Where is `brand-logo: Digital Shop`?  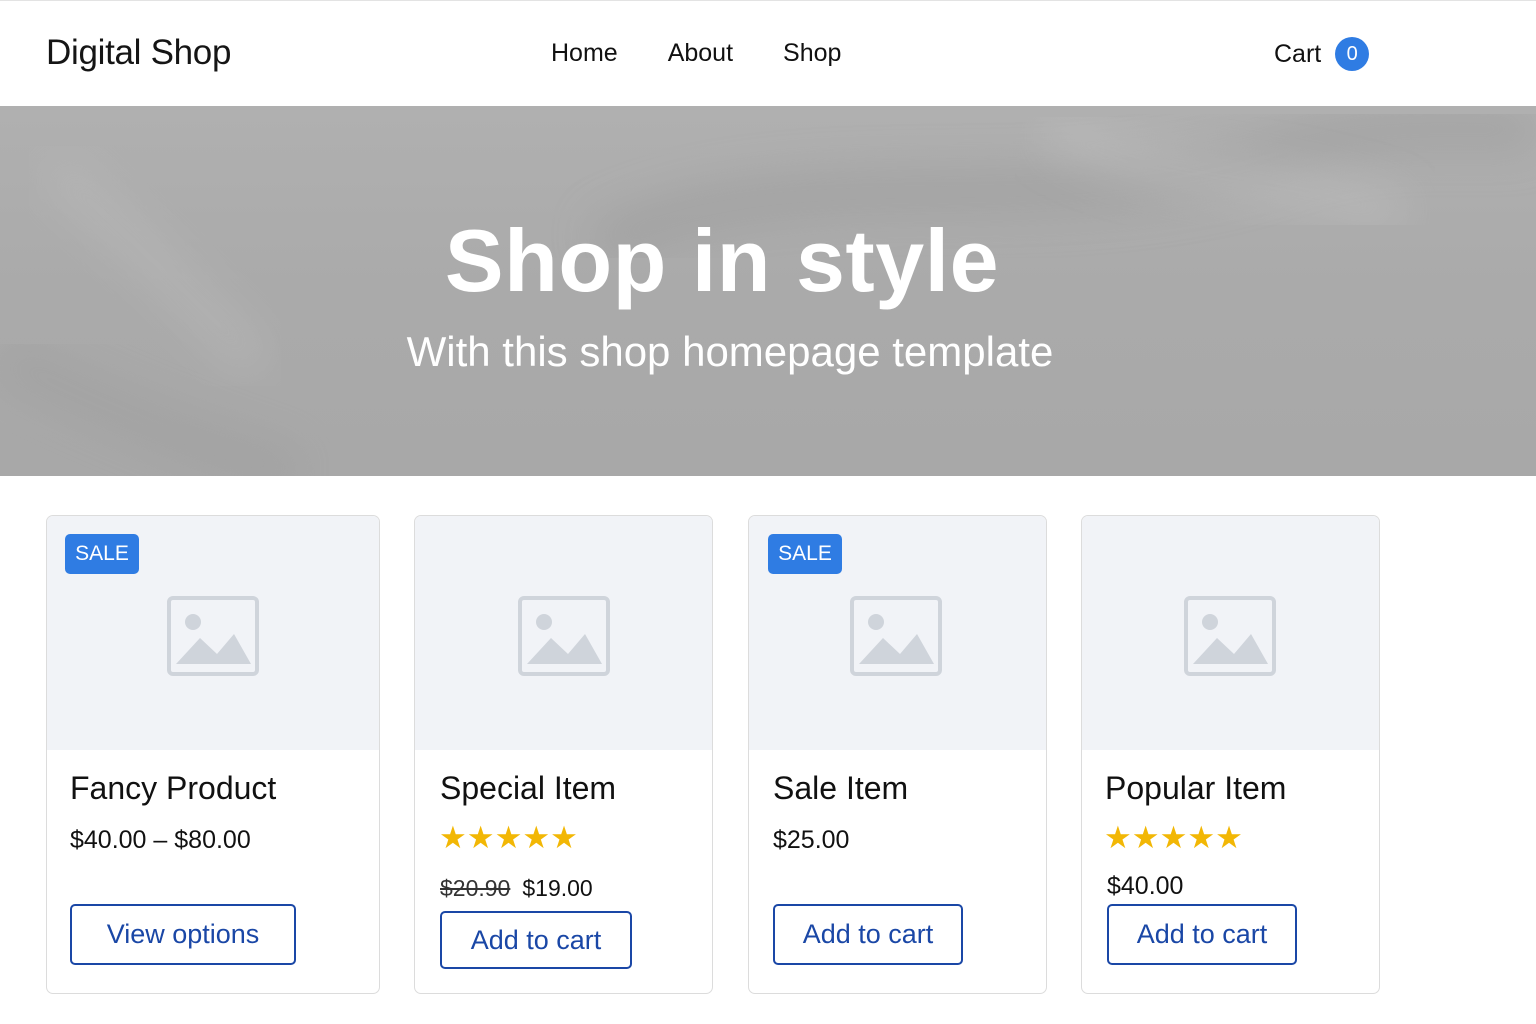 brand-logo: Digital Shop is located at coordinates (138, 53).